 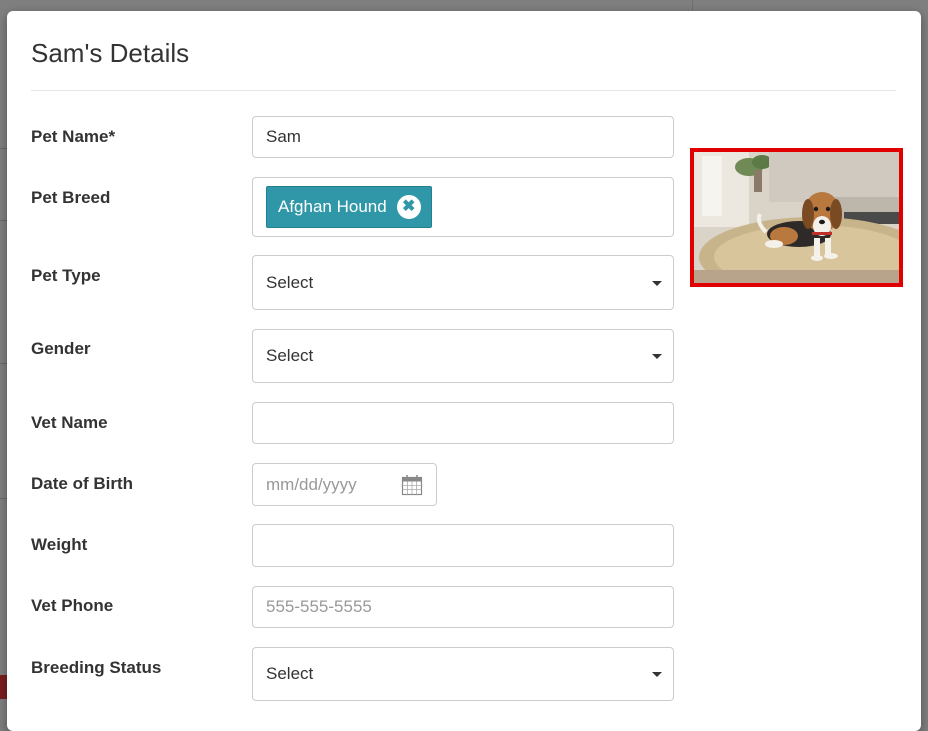 What do you see at coordinates (412, 485) in the screenshot?
I see `calendar-icon` at bounding box center [412, 485].